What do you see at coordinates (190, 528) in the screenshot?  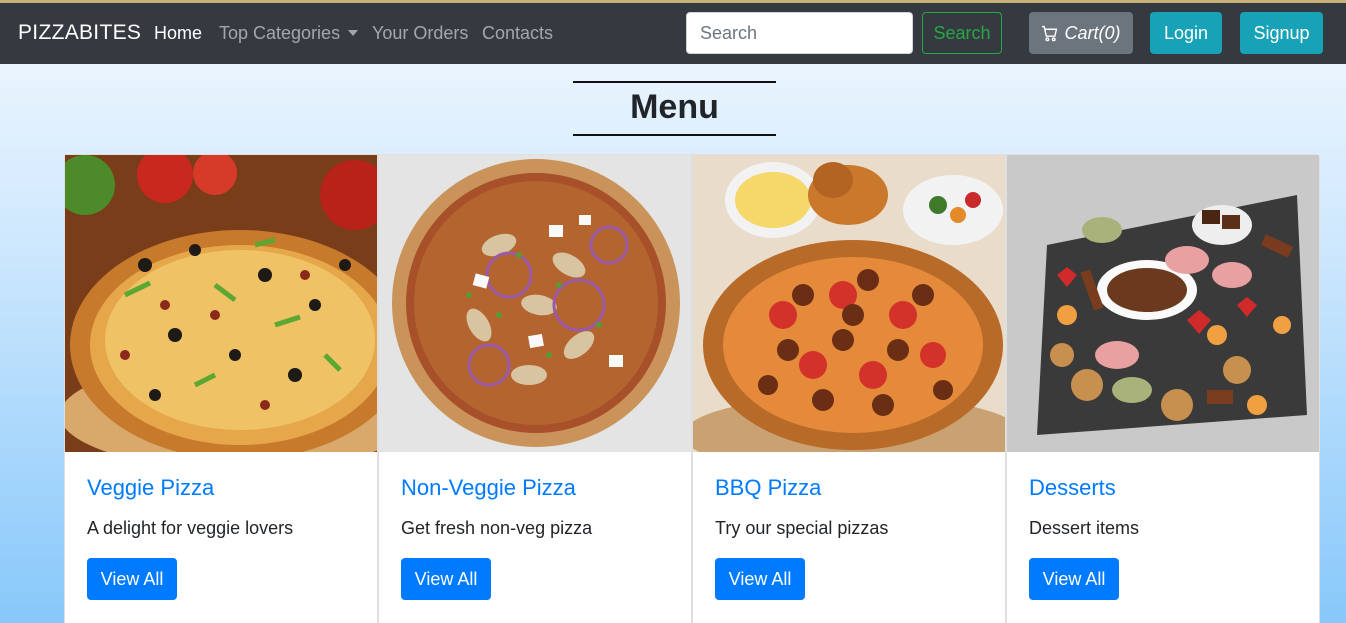 I see `card-text: A delight for veggie lovers` at bounding box center [190, 528].